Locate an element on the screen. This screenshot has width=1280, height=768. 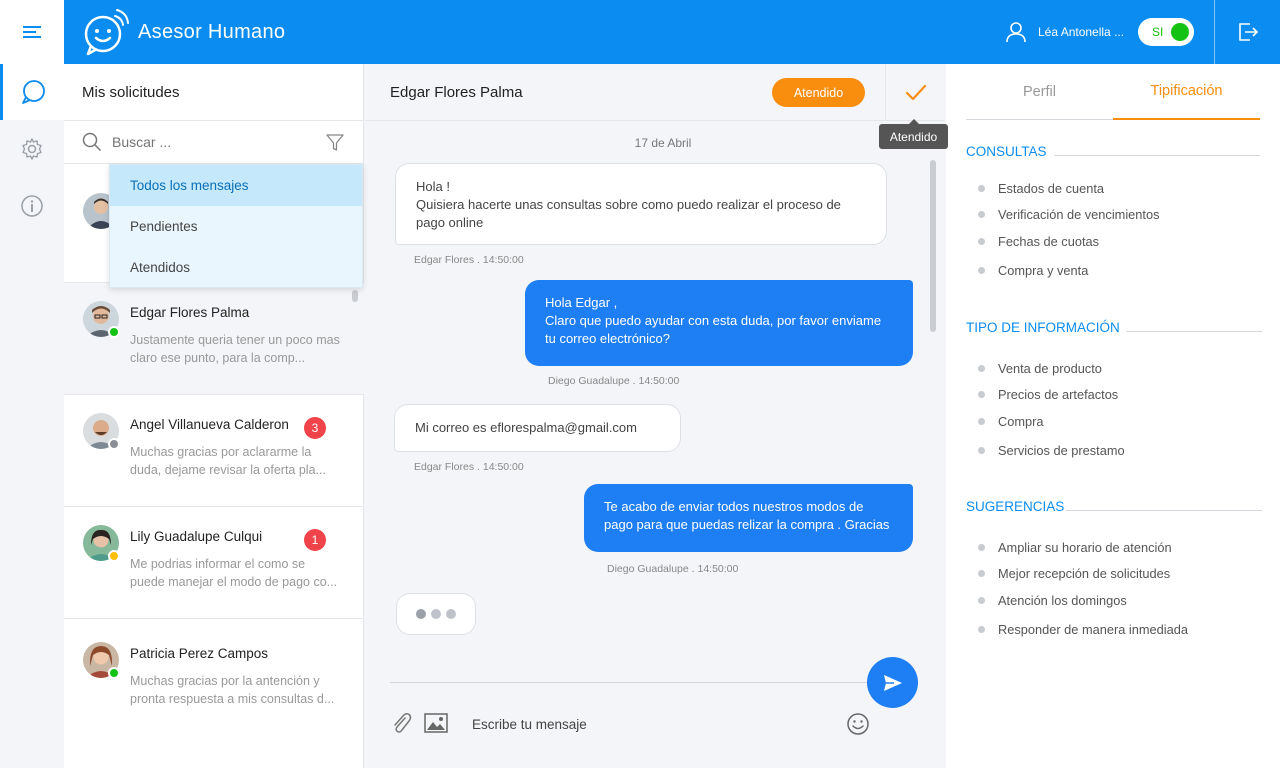
tab-tipificacion: Tipificación is located at coordinates (1186, 92).